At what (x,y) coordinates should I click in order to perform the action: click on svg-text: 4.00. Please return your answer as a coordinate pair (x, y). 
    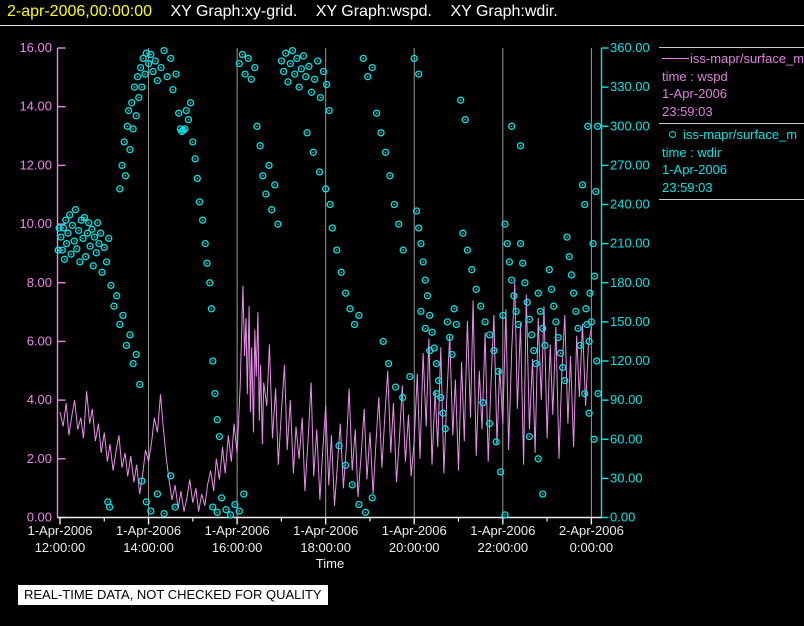
    Looking at the image, I should click on (39, 399).